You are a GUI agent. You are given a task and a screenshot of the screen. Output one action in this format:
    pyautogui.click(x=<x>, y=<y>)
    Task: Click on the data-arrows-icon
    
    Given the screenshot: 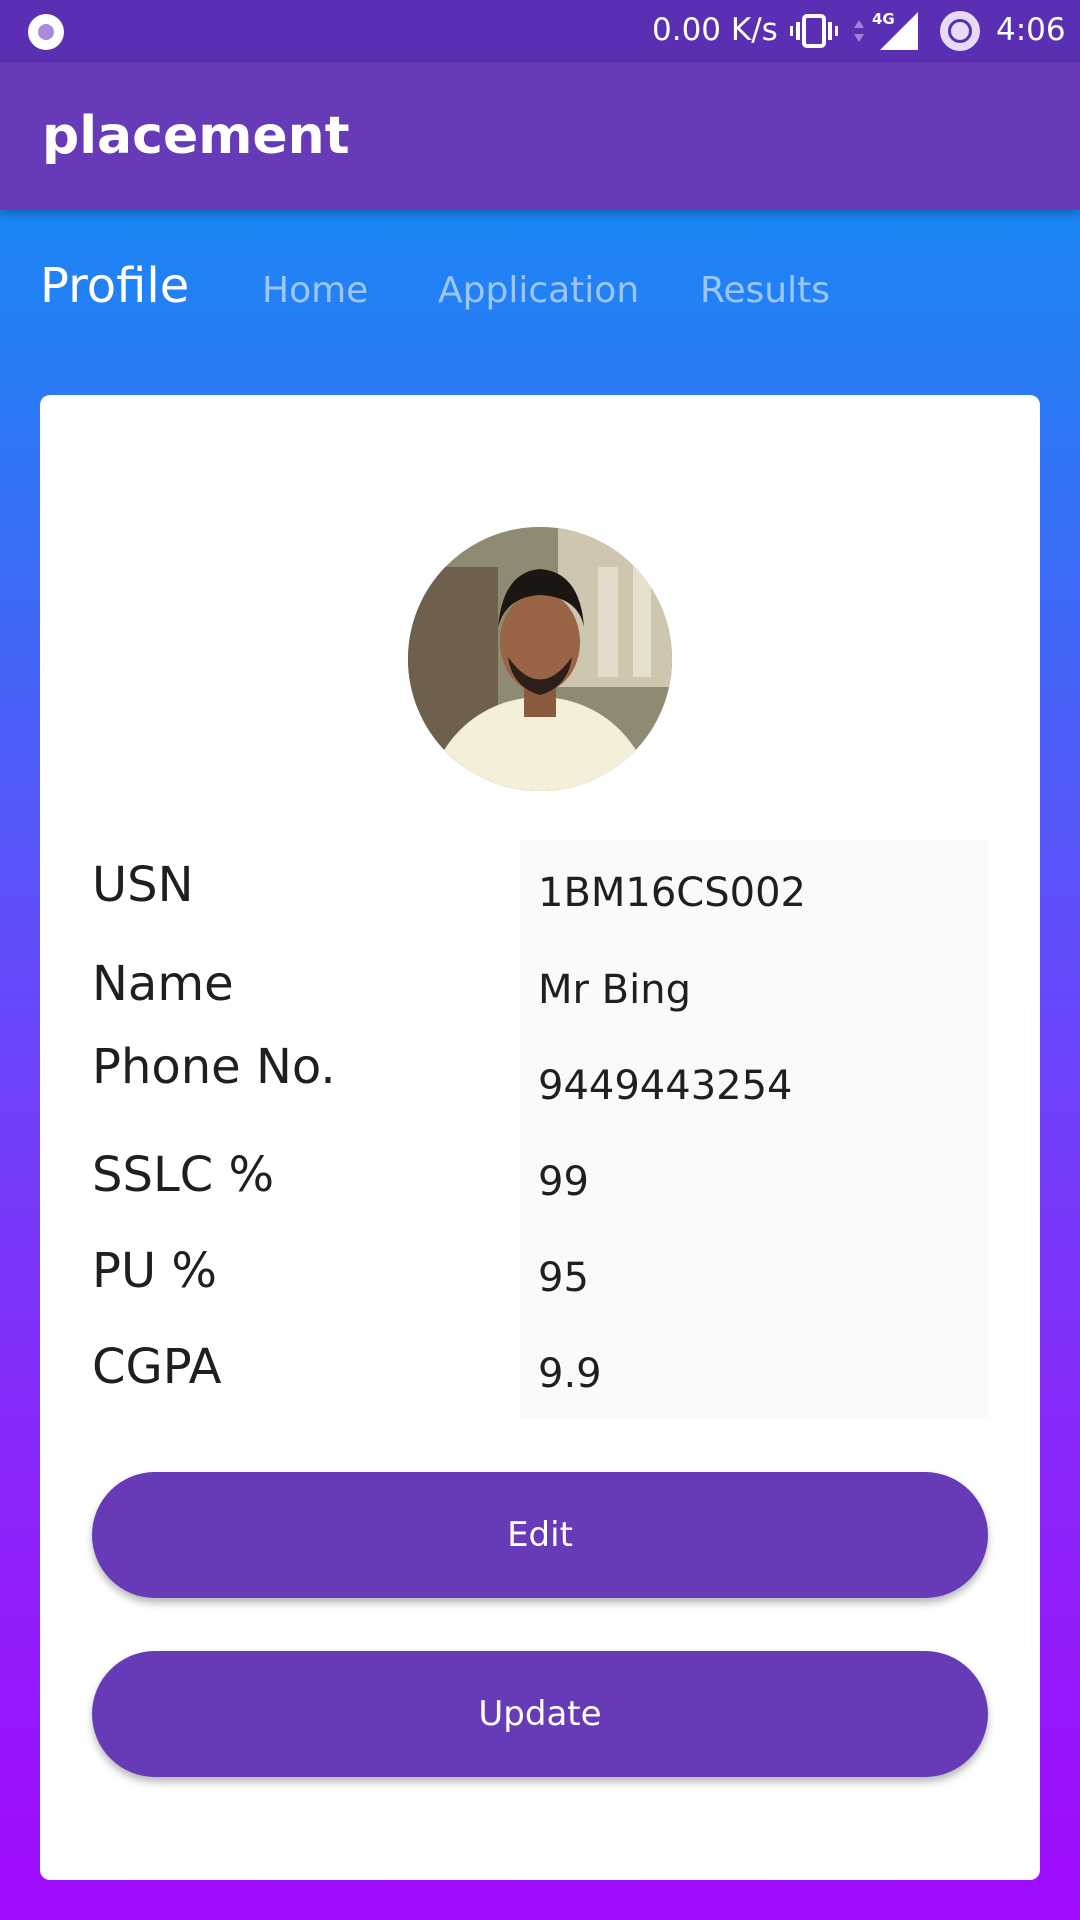 What is the action you would take?
    pyautogui.click(x=859, y=31)
    